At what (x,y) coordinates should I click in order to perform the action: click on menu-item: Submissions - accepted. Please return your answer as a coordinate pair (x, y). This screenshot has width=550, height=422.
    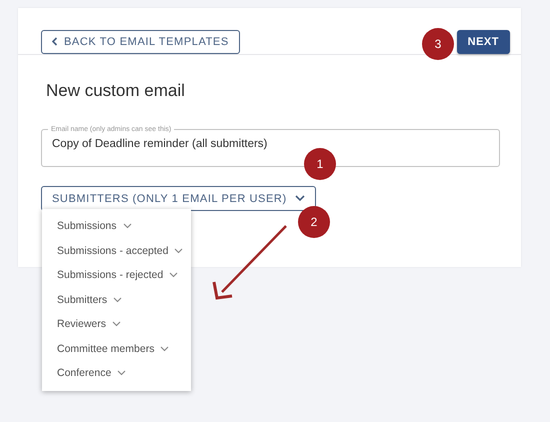
    Looking at the image, I should click on (116, 250).